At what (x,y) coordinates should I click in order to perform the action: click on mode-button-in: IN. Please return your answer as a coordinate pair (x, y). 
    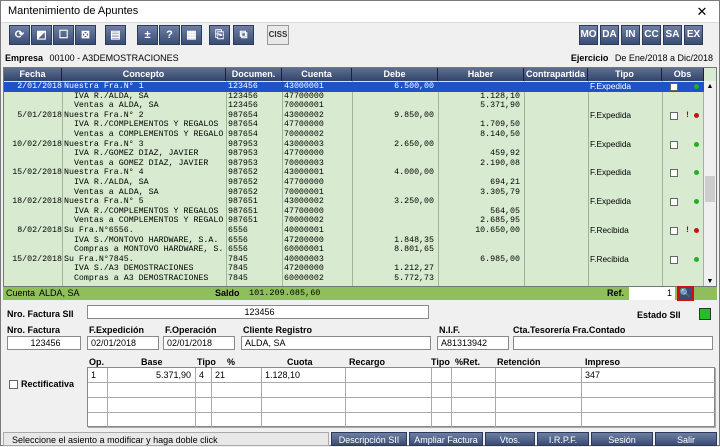
    Looking at the image, I should click on (630, 35).